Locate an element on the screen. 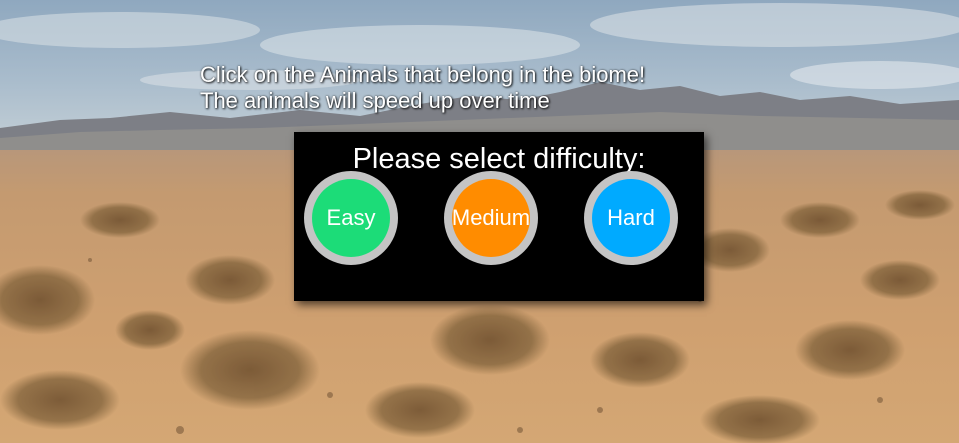  instruction-line-2: The animals will speed up over time is located at coordinates (375, 100).